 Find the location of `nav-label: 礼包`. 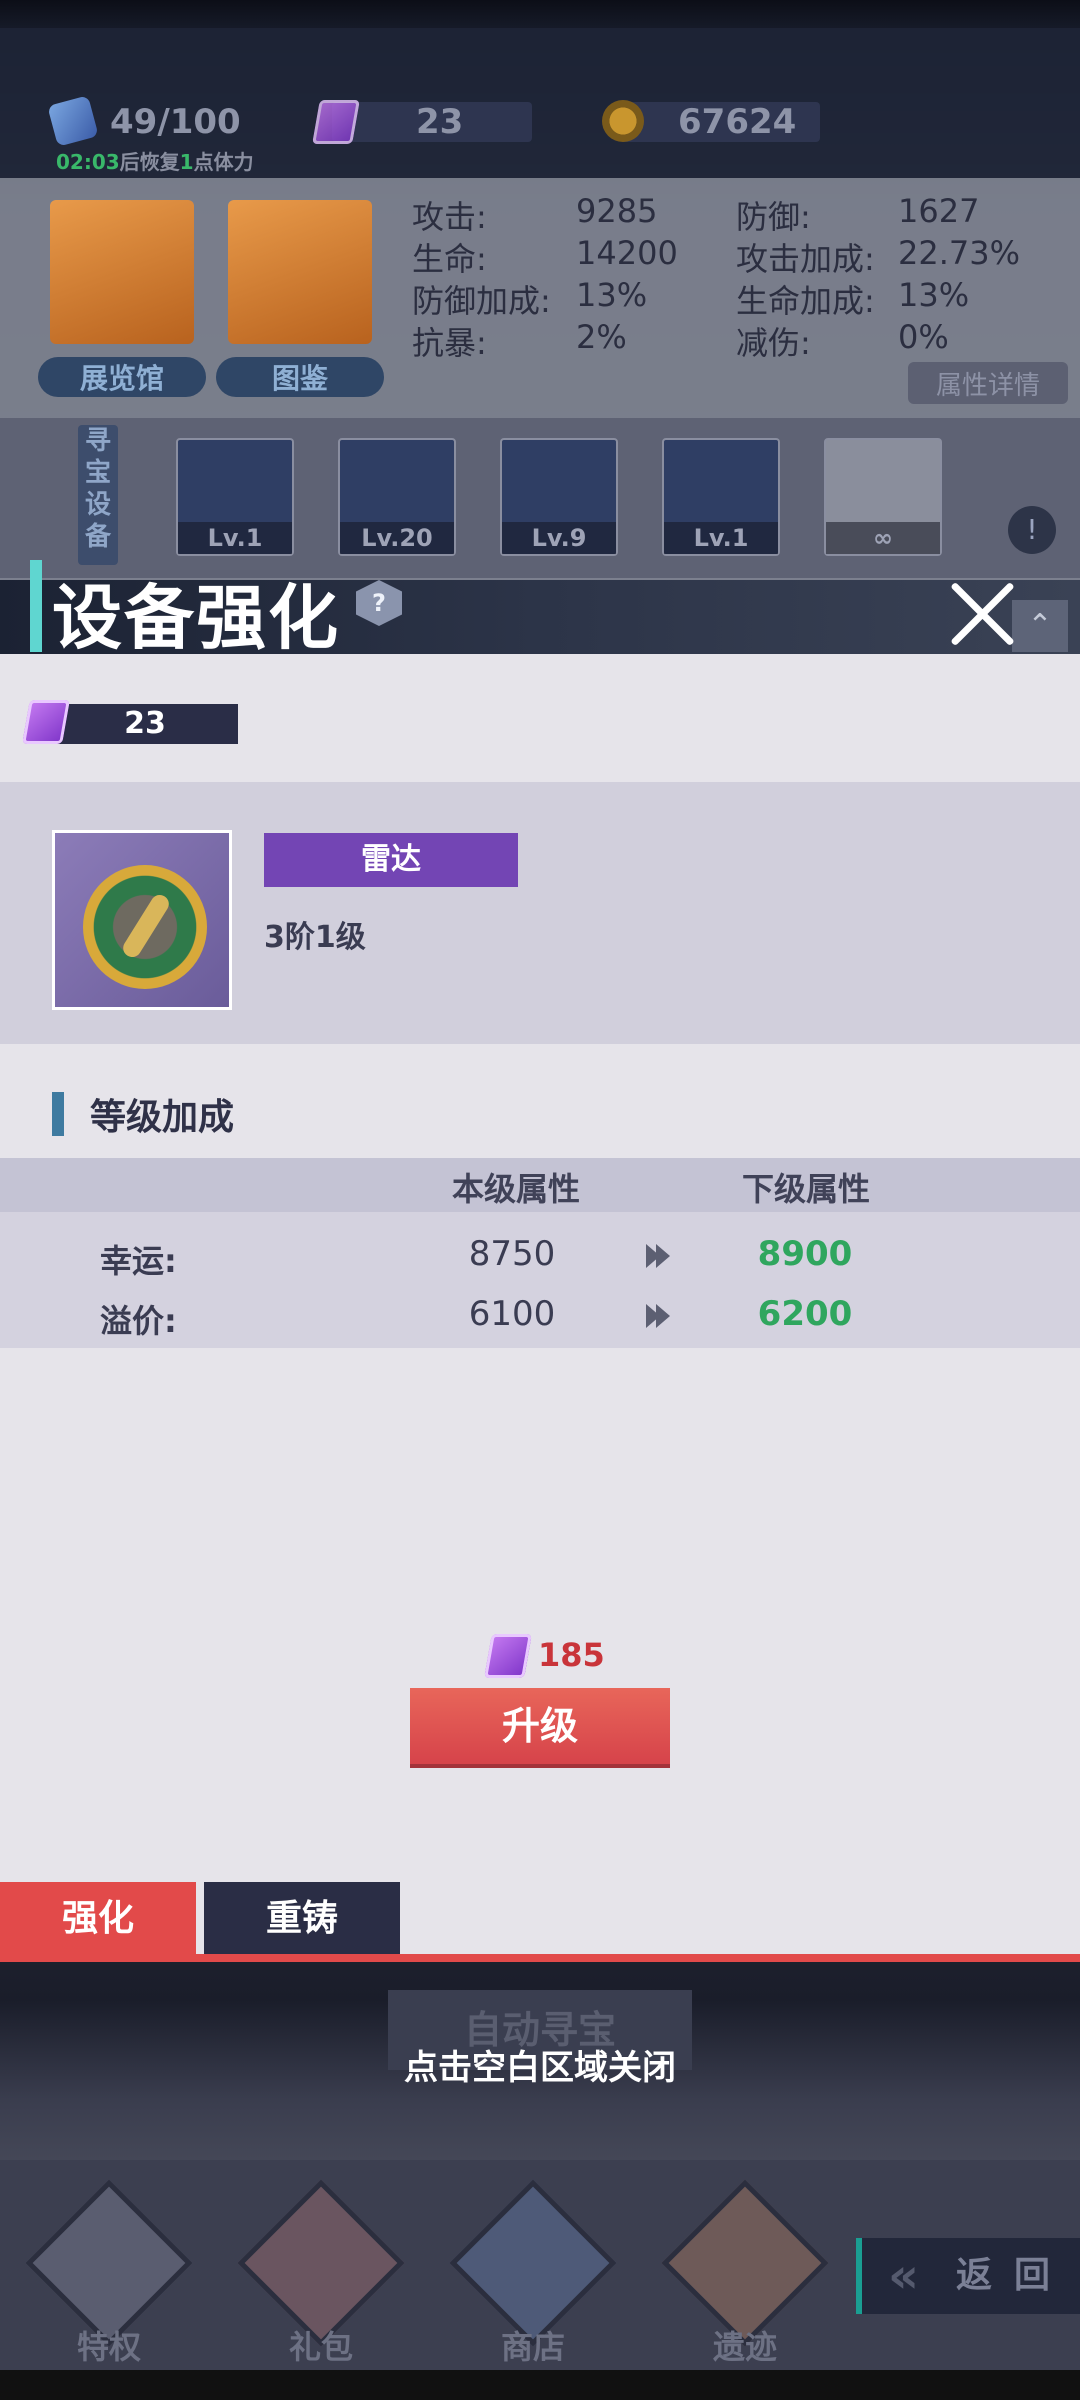

nav-label: 礼包 is located at coordinates (320, 2347).